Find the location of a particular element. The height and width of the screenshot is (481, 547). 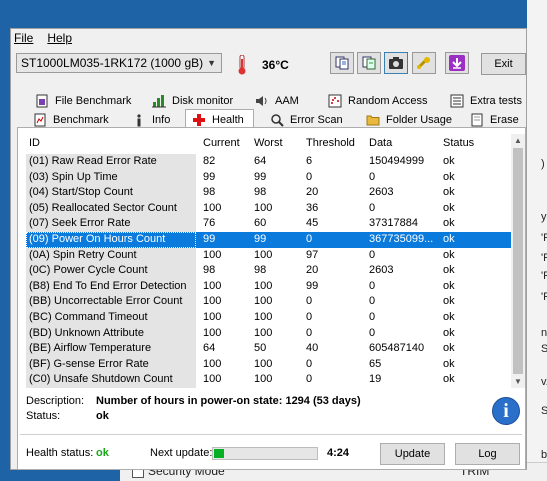

status-value: ok is located at coordinates (102, 416).